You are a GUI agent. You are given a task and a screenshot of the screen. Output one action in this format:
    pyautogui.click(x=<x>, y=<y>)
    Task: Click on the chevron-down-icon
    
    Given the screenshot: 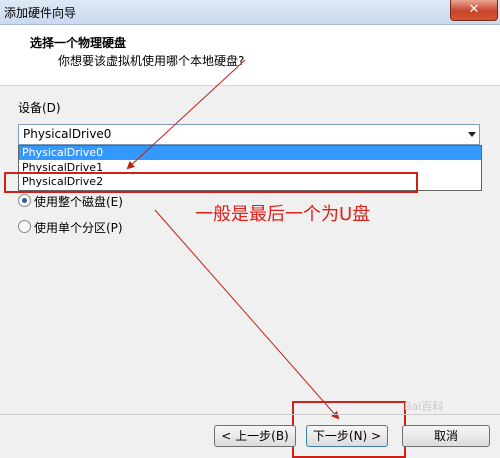 What is the action you would take?
    pyautogui.click(x=472, y=134)
    